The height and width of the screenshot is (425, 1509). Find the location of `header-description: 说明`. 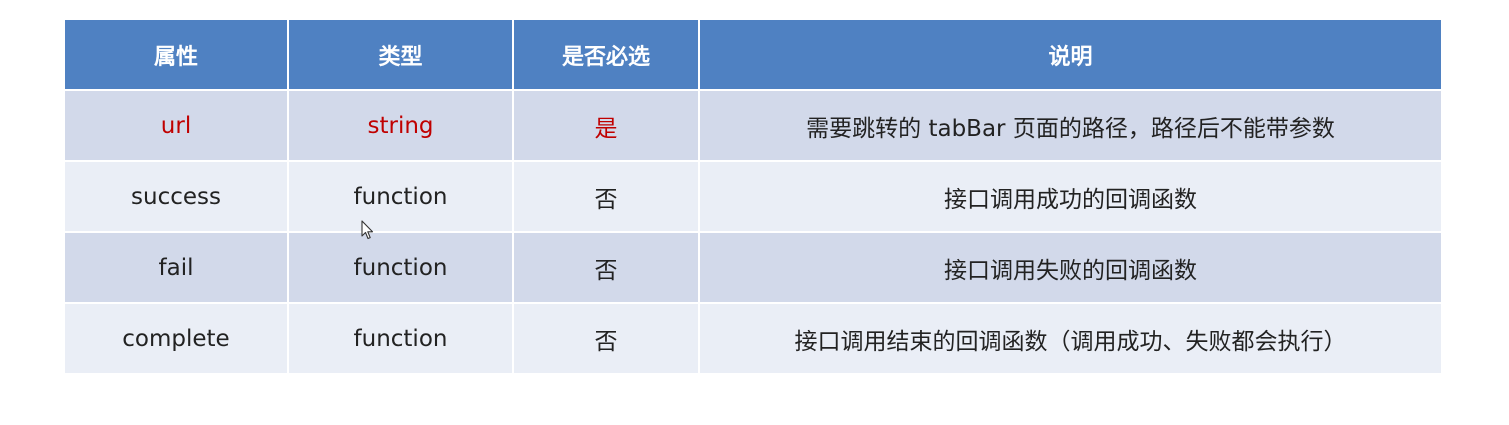

header-description: 说明 is located at coordinates (1070, 54).